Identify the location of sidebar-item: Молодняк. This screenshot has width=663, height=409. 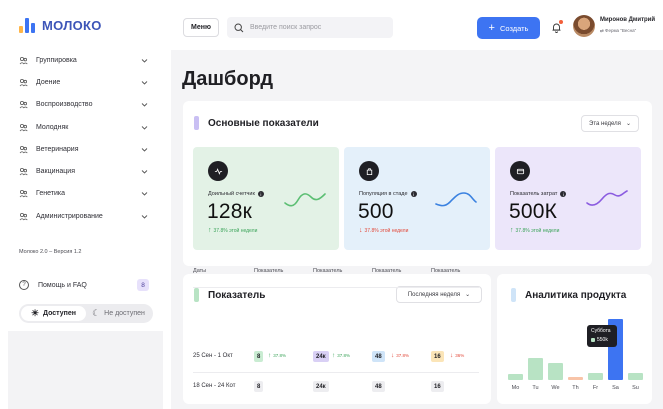
(84, 127).